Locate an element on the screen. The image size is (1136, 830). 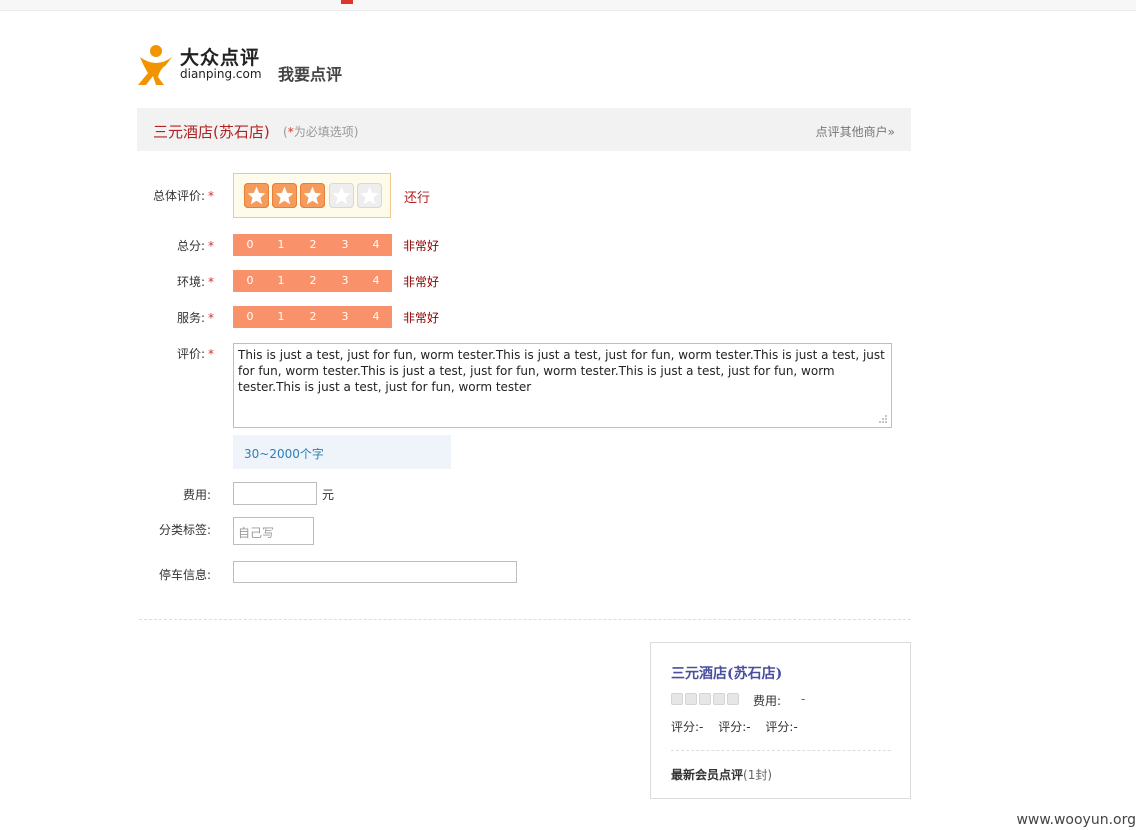
latest-reviews-label: 最新会员点评 is located at coordinates (707, 775).